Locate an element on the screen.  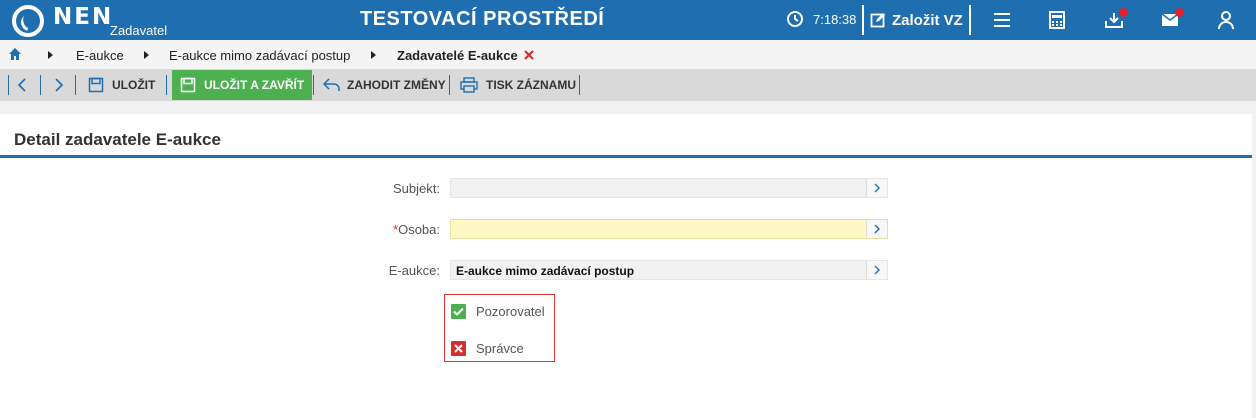
save-button: ULOŽIT is located at coordinates (121, 85).